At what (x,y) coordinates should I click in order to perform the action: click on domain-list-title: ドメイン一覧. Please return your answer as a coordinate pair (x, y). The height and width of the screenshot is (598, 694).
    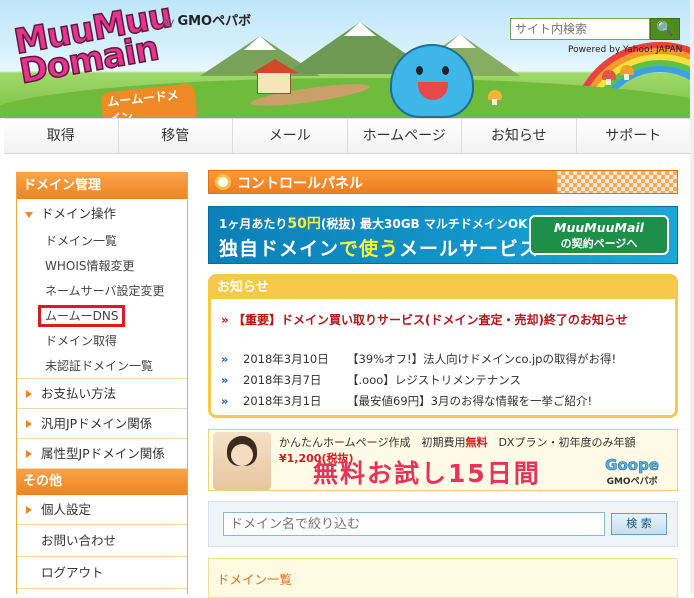
    Looking at the image, I should click on (255, 579).